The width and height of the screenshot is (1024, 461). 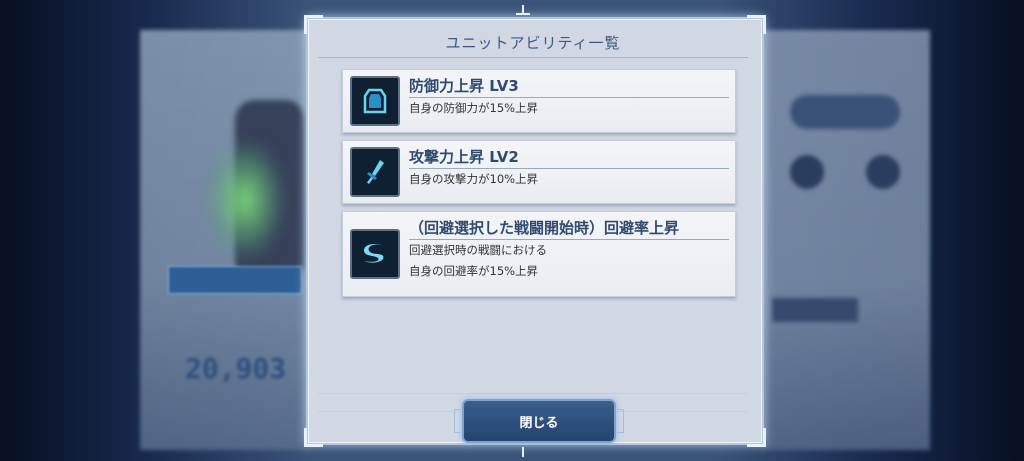 What do you see at coordinates (807, 172) in the screenshot?
I see `status-circle` at bounding box center [807, 172].